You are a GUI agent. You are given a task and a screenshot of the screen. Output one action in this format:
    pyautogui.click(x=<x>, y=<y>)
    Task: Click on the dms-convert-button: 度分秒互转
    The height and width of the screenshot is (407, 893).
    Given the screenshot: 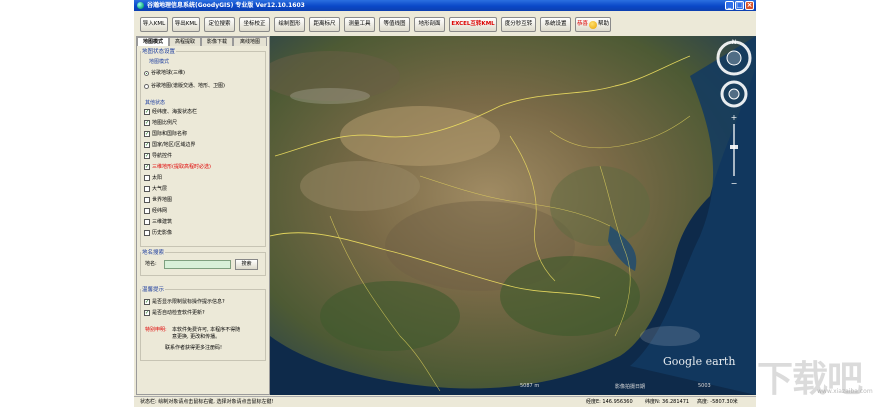 What is the action you would take?
    pyautogui.click(x=518, y=24)
    